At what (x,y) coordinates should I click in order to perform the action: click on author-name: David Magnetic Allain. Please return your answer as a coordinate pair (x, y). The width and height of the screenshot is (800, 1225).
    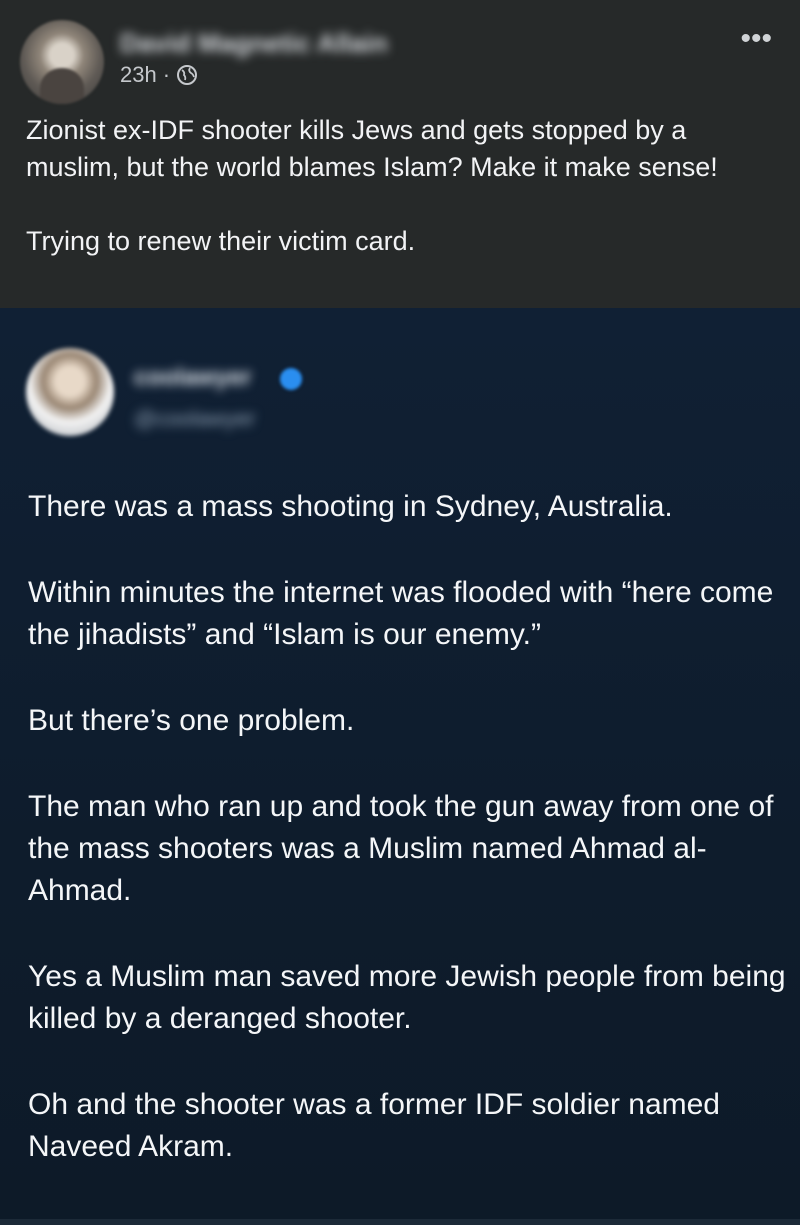
    Looking at the image, I should click on (254, 43).